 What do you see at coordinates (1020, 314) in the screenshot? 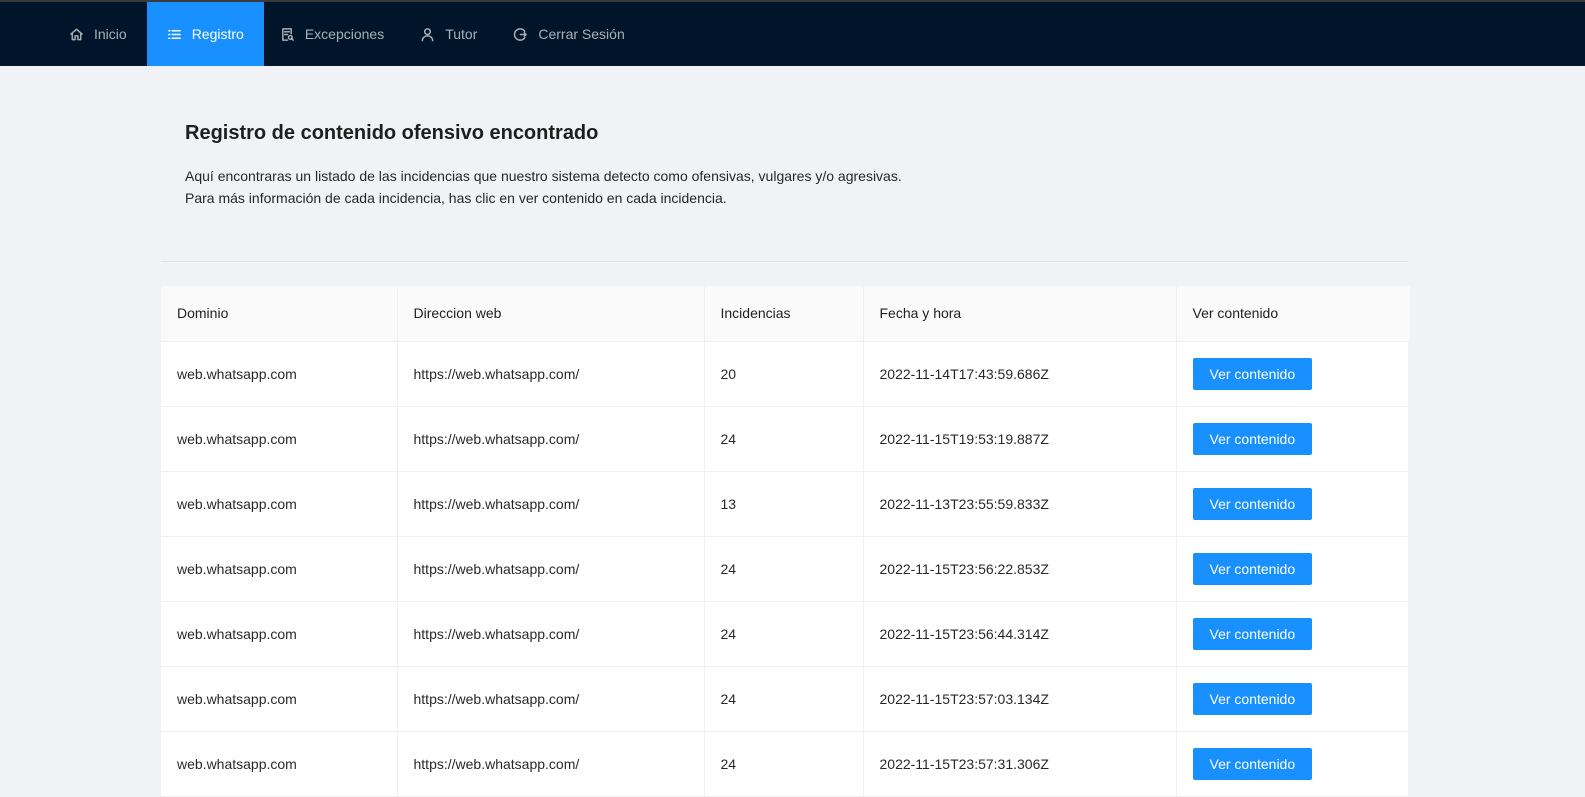
I see `column-header-fecha-hora: Fecha y hora` at bounding box center [1020, 314].